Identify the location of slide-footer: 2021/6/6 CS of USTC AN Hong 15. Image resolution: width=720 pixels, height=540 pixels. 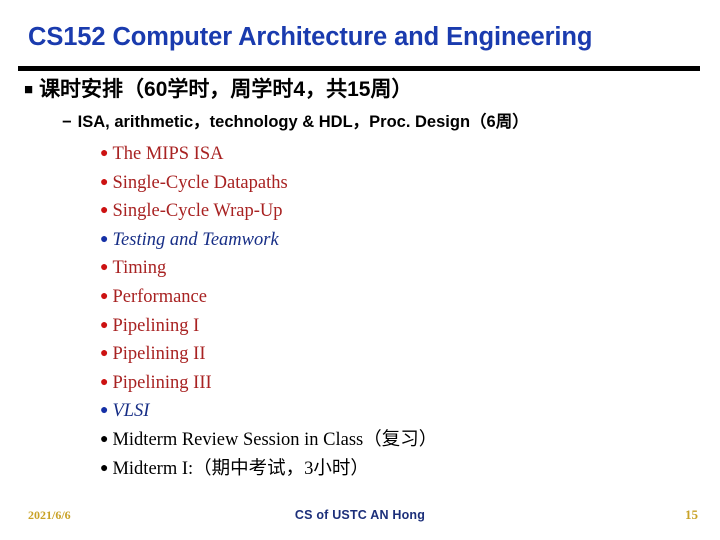
(360, 518).